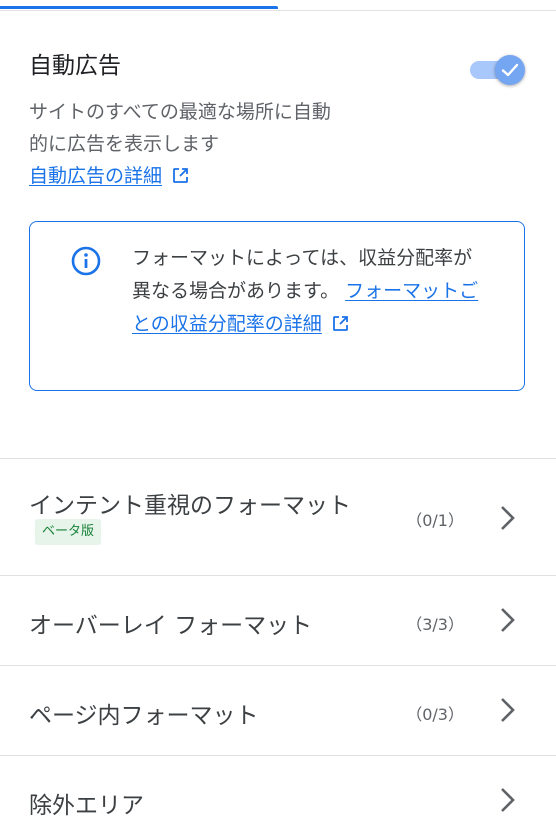 The height and width of the screenshot is (820, 556). What do you see at coordinates (124, 144) in the screenshot?
I see `description-line-2: 的に広告を表示します` at bounding box center [124, 144].